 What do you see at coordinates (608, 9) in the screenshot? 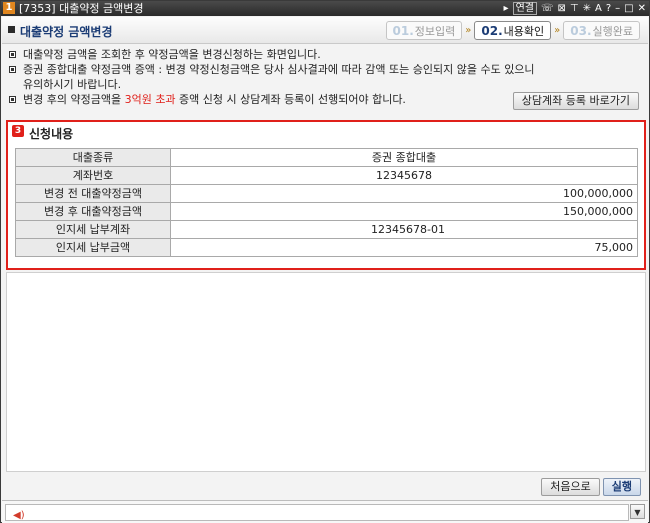
I see `help-icon: ?` at bounding box center [608, 9].